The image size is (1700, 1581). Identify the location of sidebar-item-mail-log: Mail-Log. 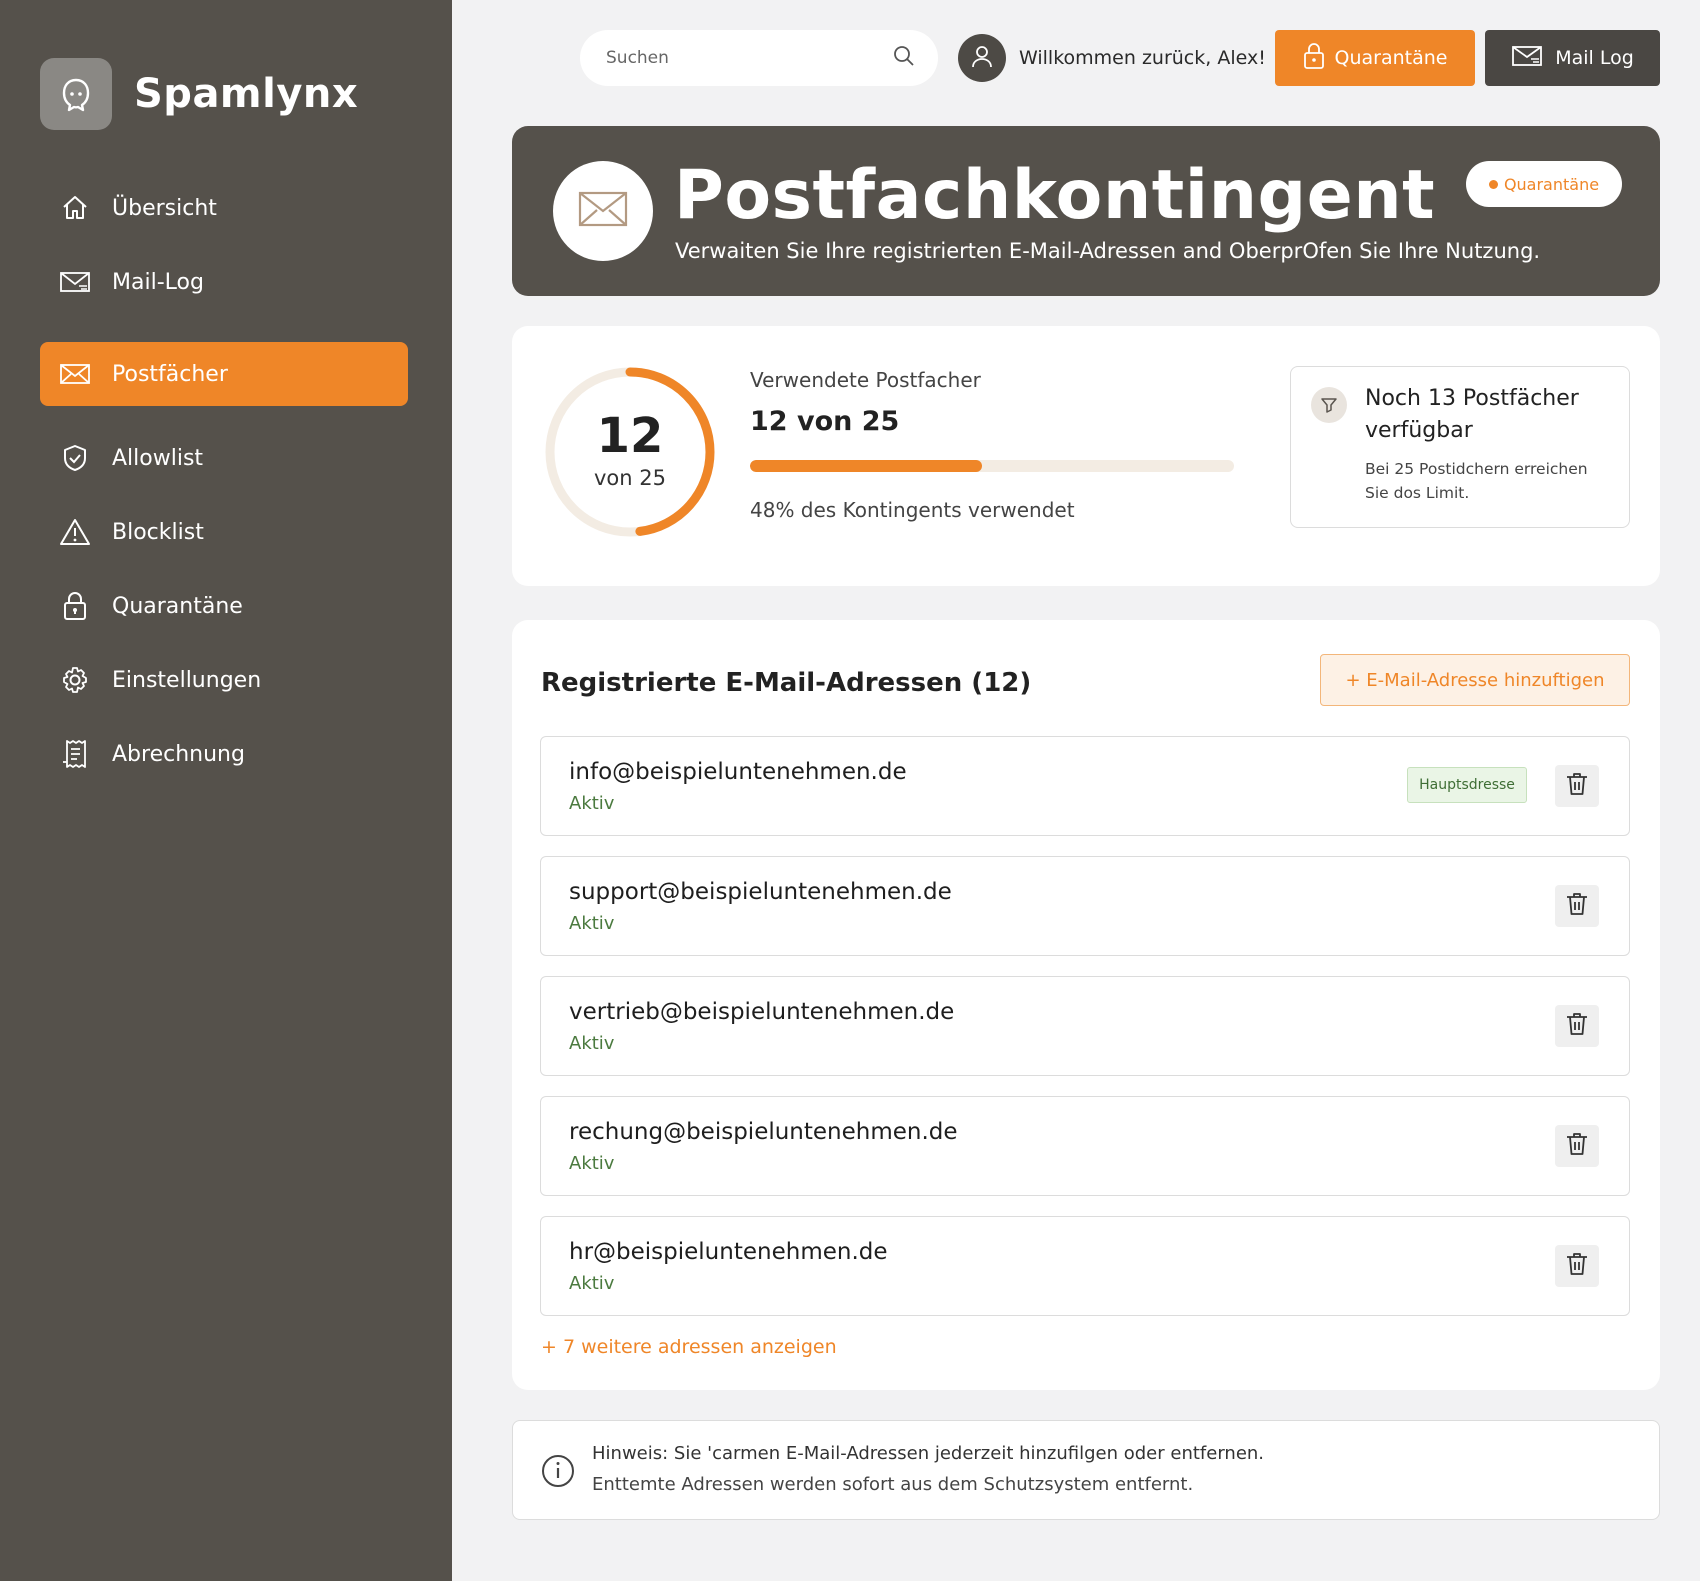
(224, 282).